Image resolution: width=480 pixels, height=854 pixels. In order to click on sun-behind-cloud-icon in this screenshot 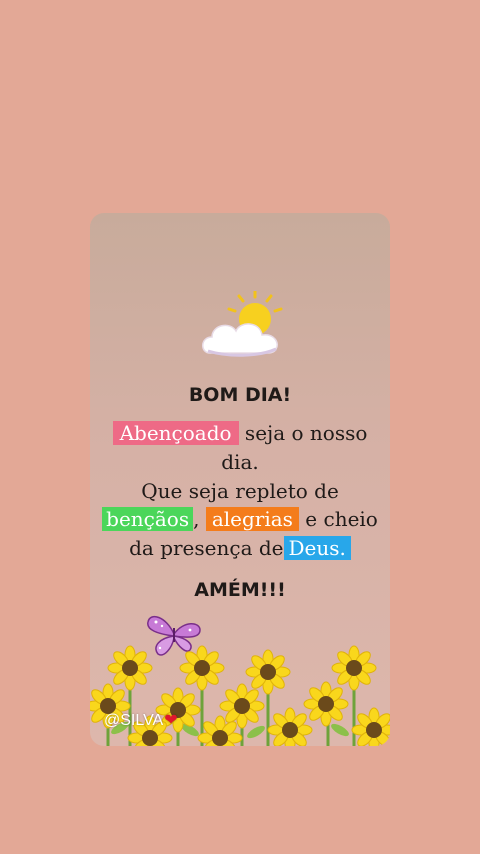, I will do `click(242, 324)`.